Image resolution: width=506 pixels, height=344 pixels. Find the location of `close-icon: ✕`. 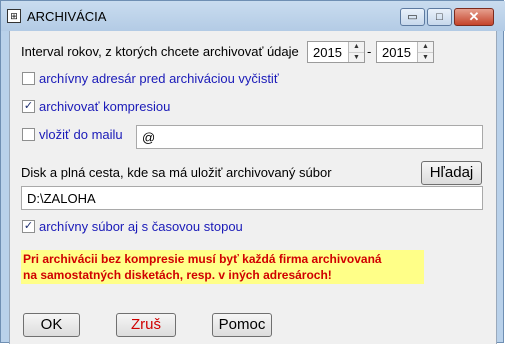

close-icon: ✕ is located at coordinates (474, 16).